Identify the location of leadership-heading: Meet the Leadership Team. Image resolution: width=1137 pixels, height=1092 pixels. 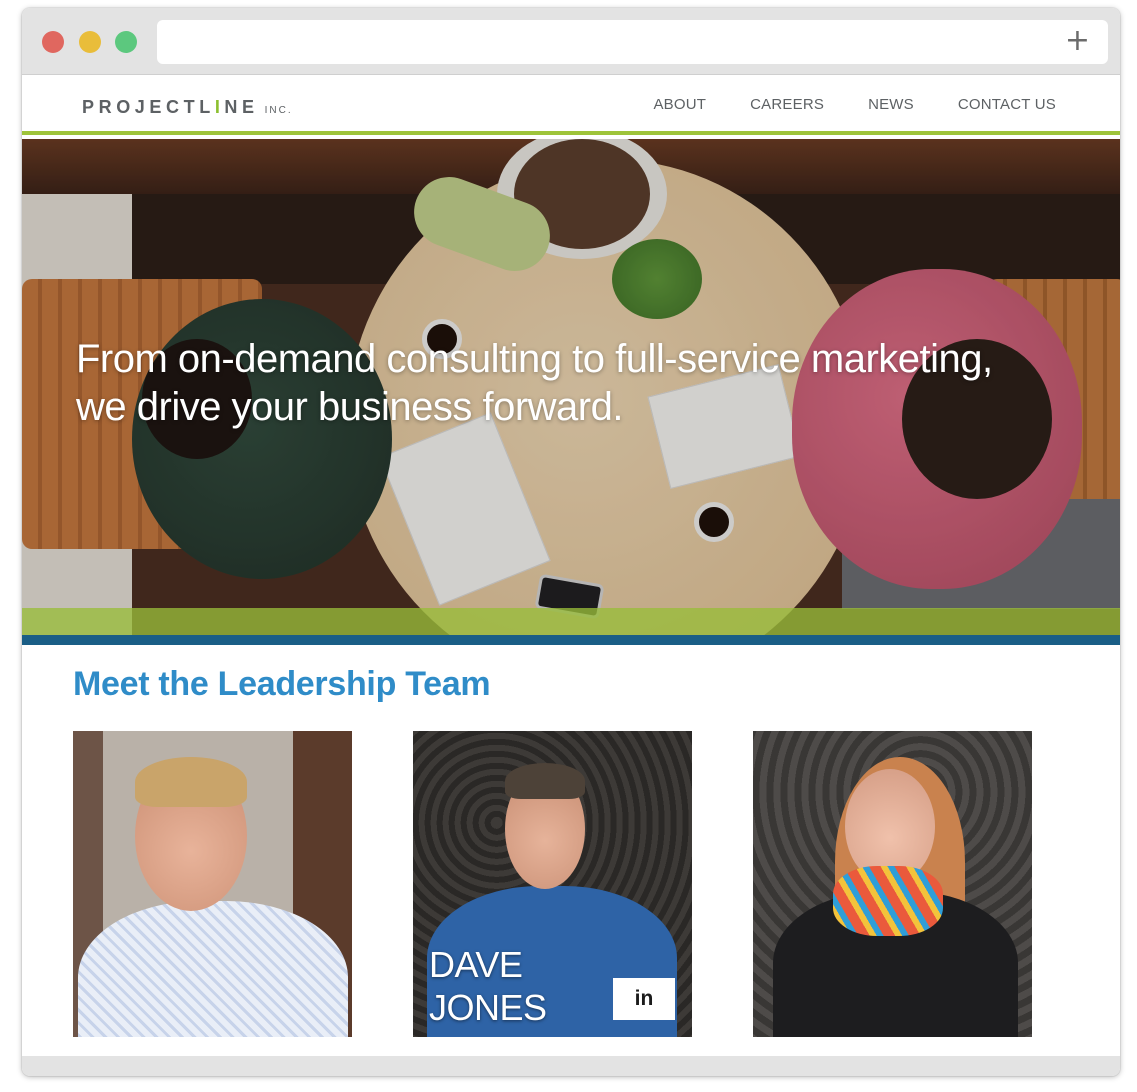
(282, 684).